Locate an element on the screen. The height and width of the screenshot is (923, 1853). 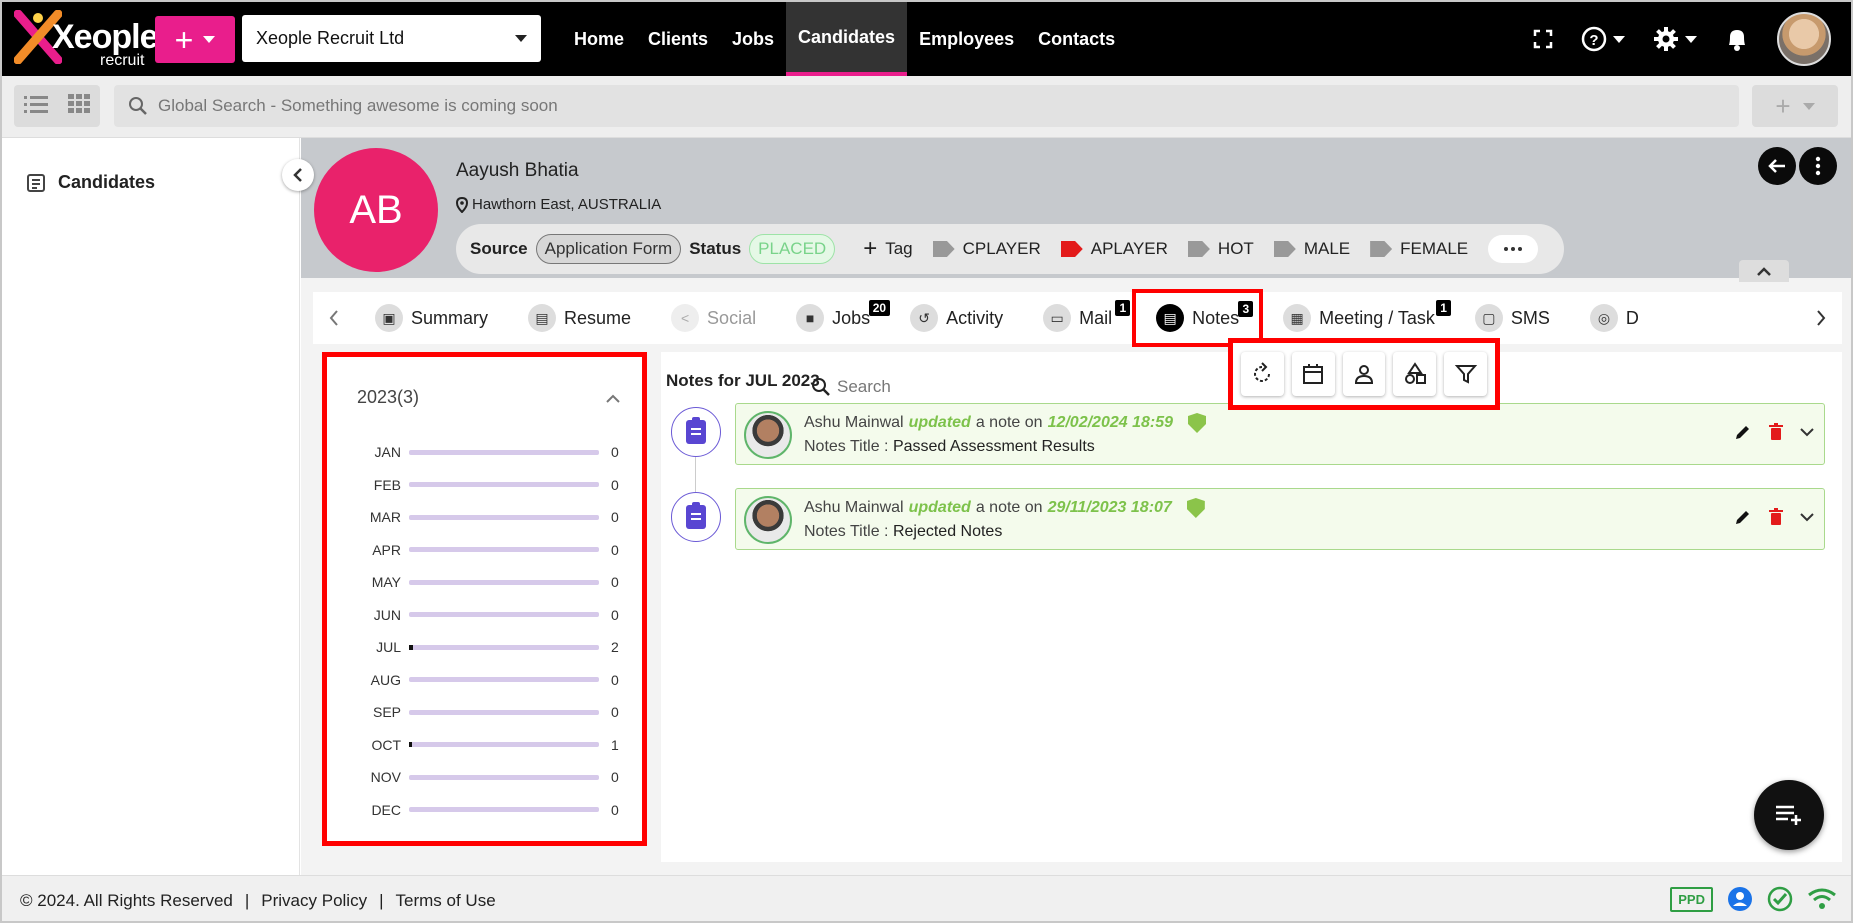
header-collapse-button is located at coordinates (1764, 271).